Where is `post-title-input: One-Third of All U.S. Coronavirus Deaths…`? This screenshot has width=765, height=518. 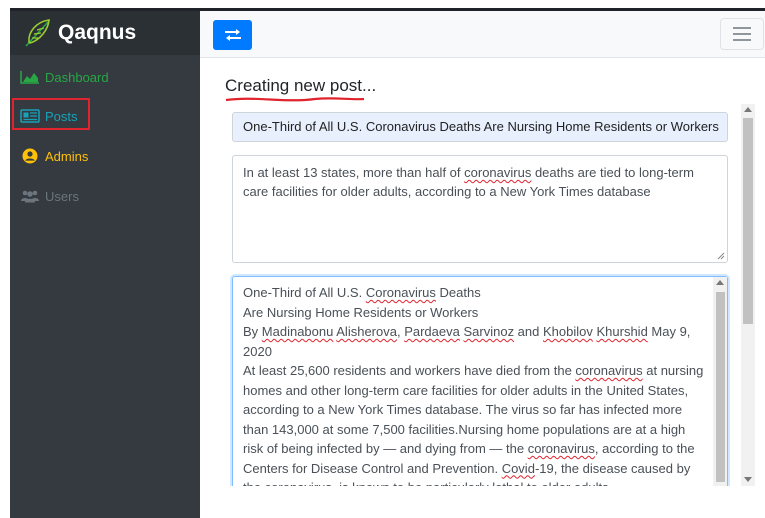 post-title-input: One-Third of All U.S. Coronavirus Deaths… is located at coordinates (480, 127).